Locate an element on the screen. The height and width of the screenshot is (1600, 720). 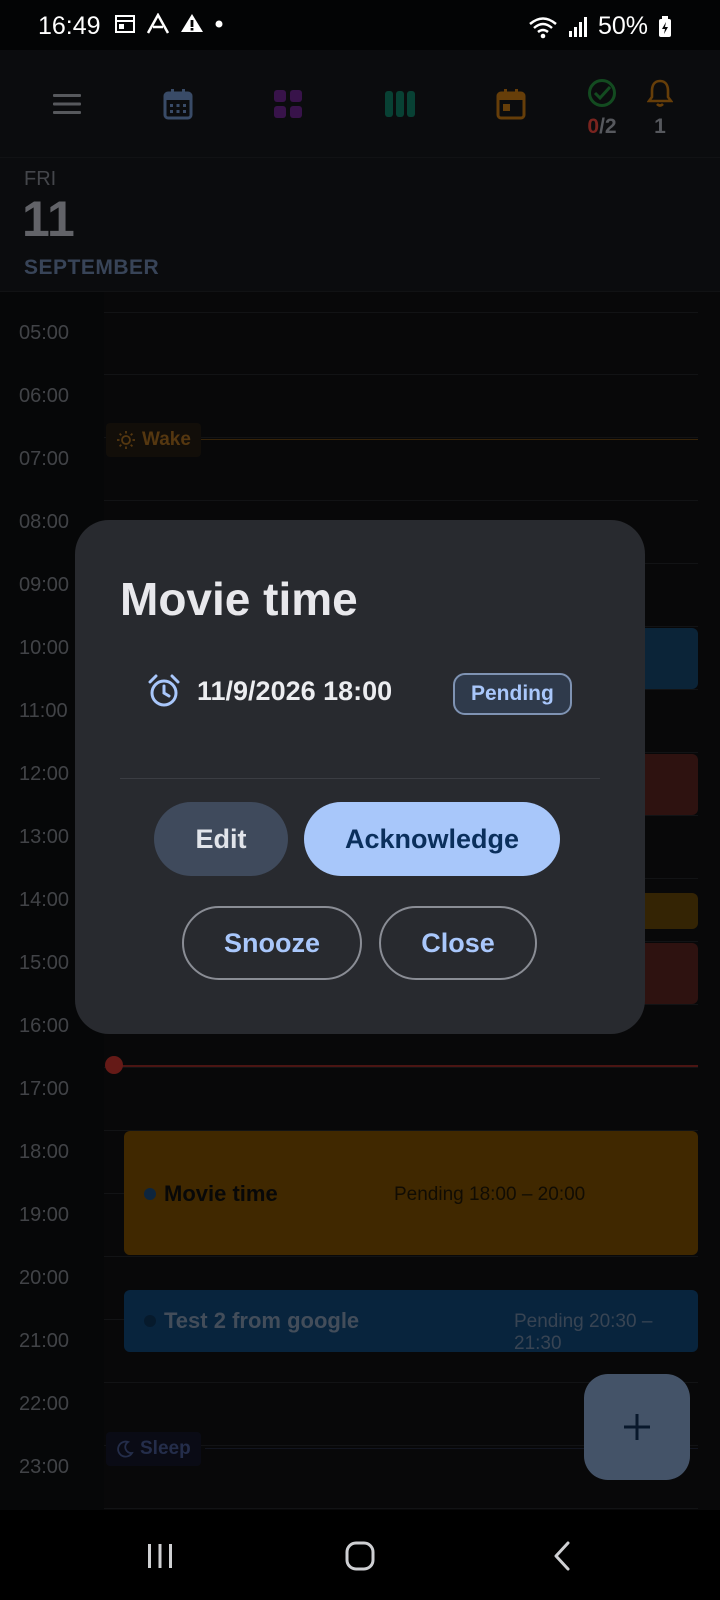
home-button is located at coordinates (360, 1556).